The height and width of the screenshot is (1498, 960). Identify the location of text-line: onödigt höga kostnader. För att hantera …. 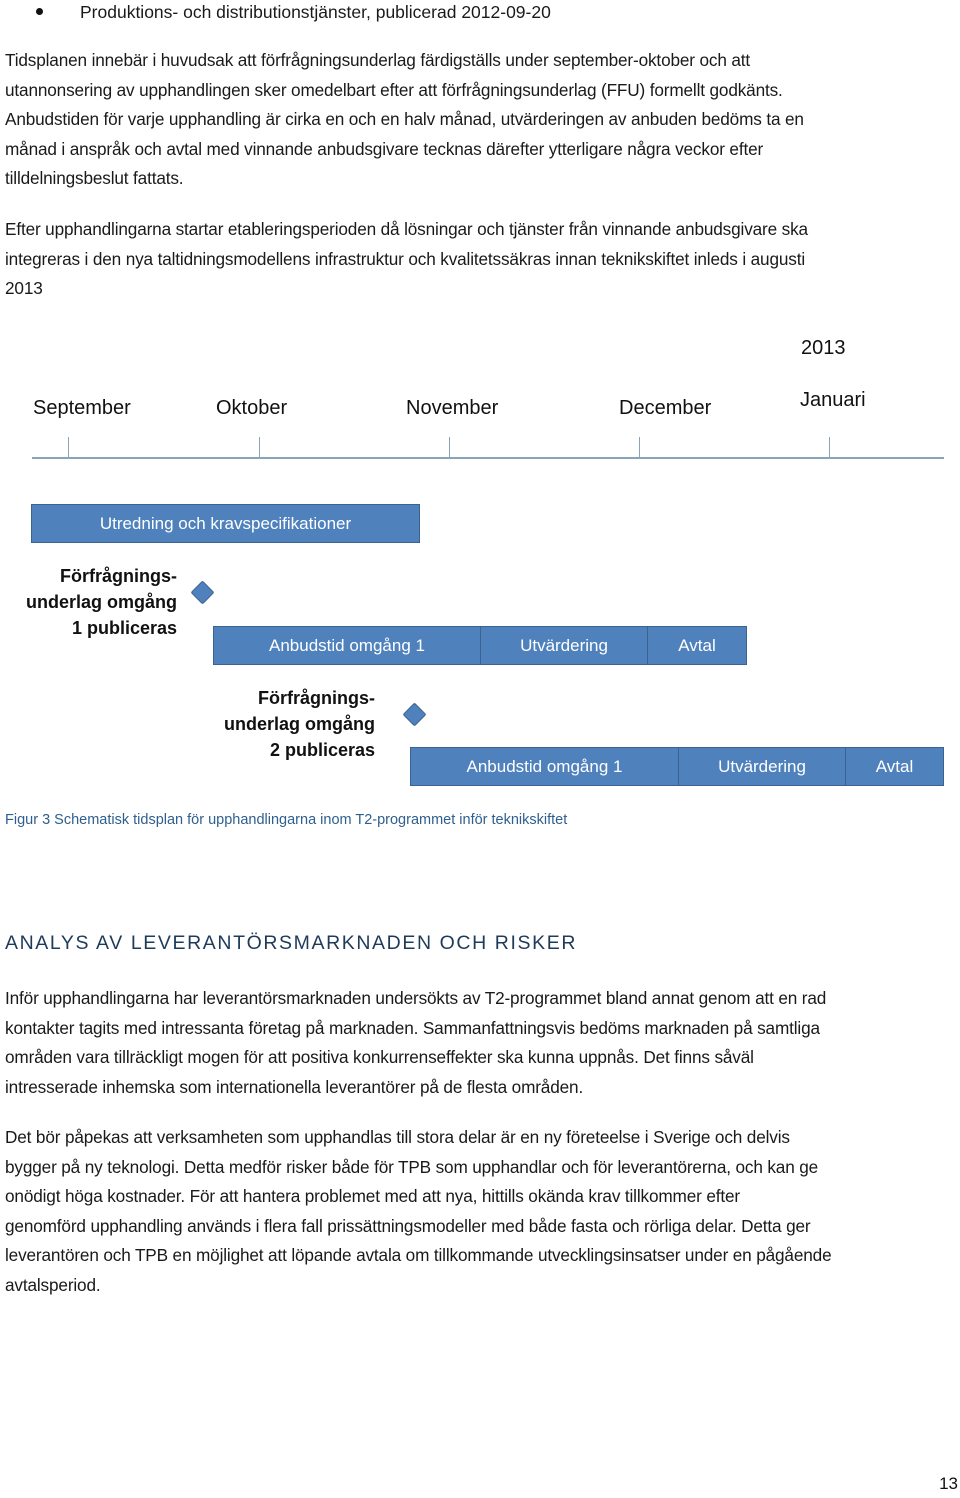
(372, 1196).